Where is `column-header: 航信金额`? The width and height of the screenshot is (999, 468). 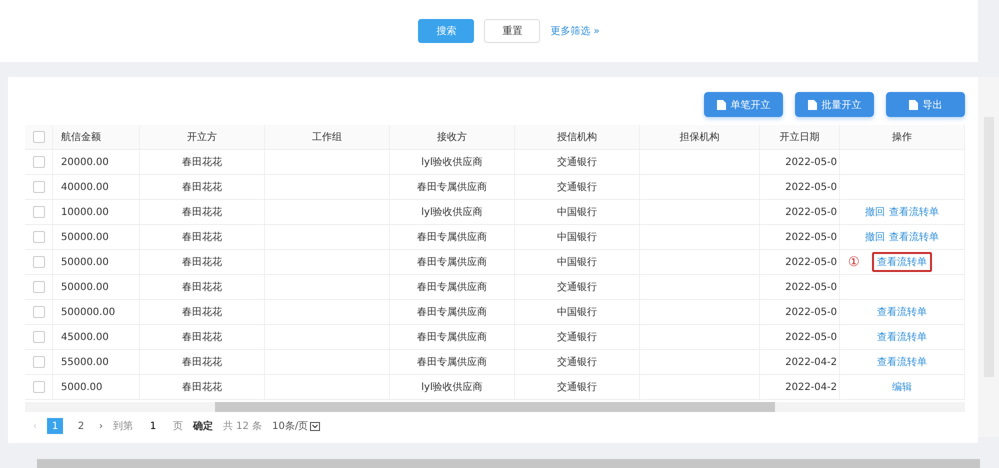 column-header: 航信金额 is located at coordinates (81, 137).